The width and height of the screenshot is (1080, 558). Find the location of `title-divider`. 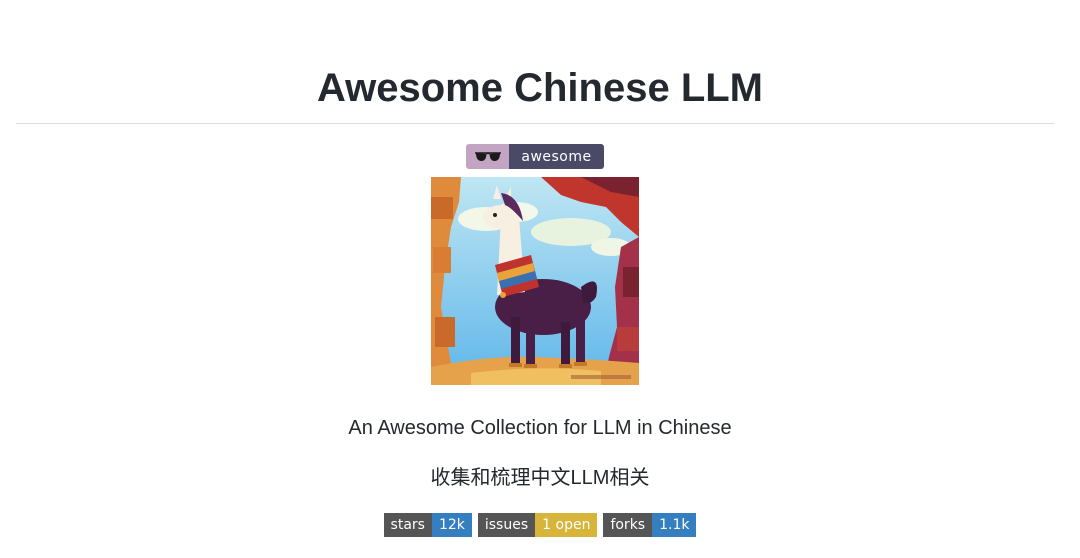

title-divider is located at coordinates (535, 123).